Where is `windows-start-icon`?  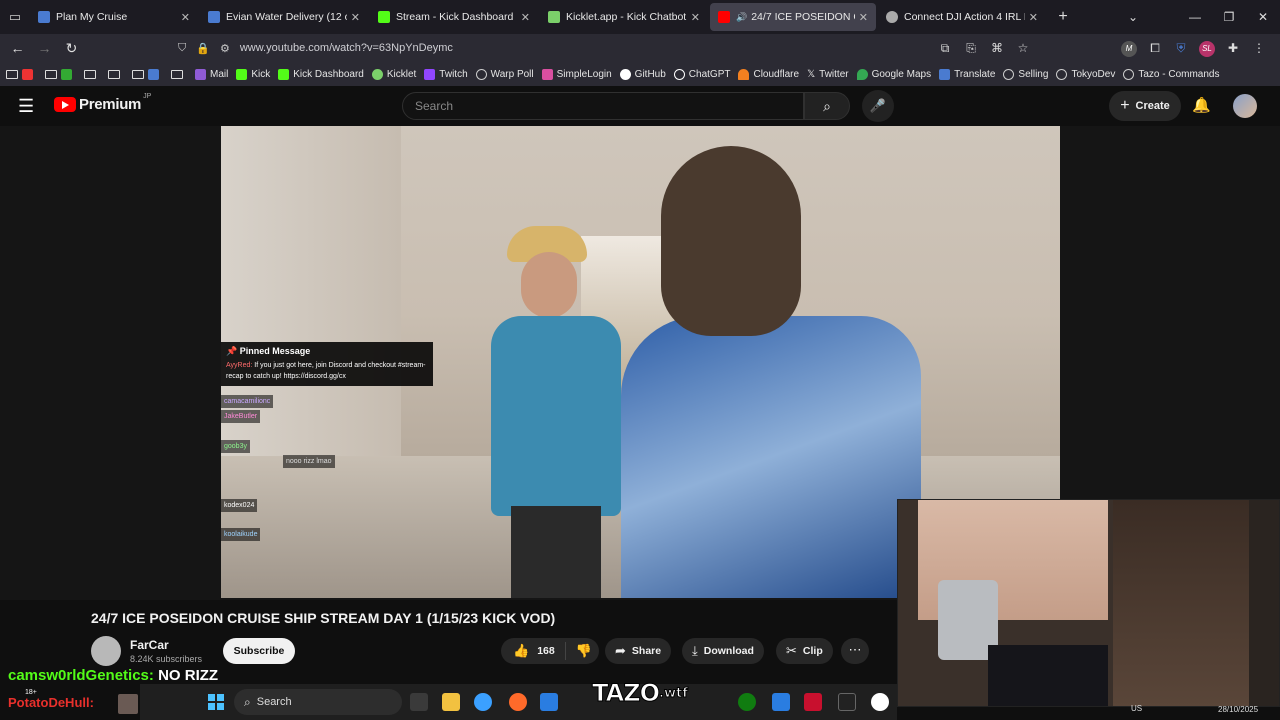 windows-start-icon is located at coordinates (216, 702).